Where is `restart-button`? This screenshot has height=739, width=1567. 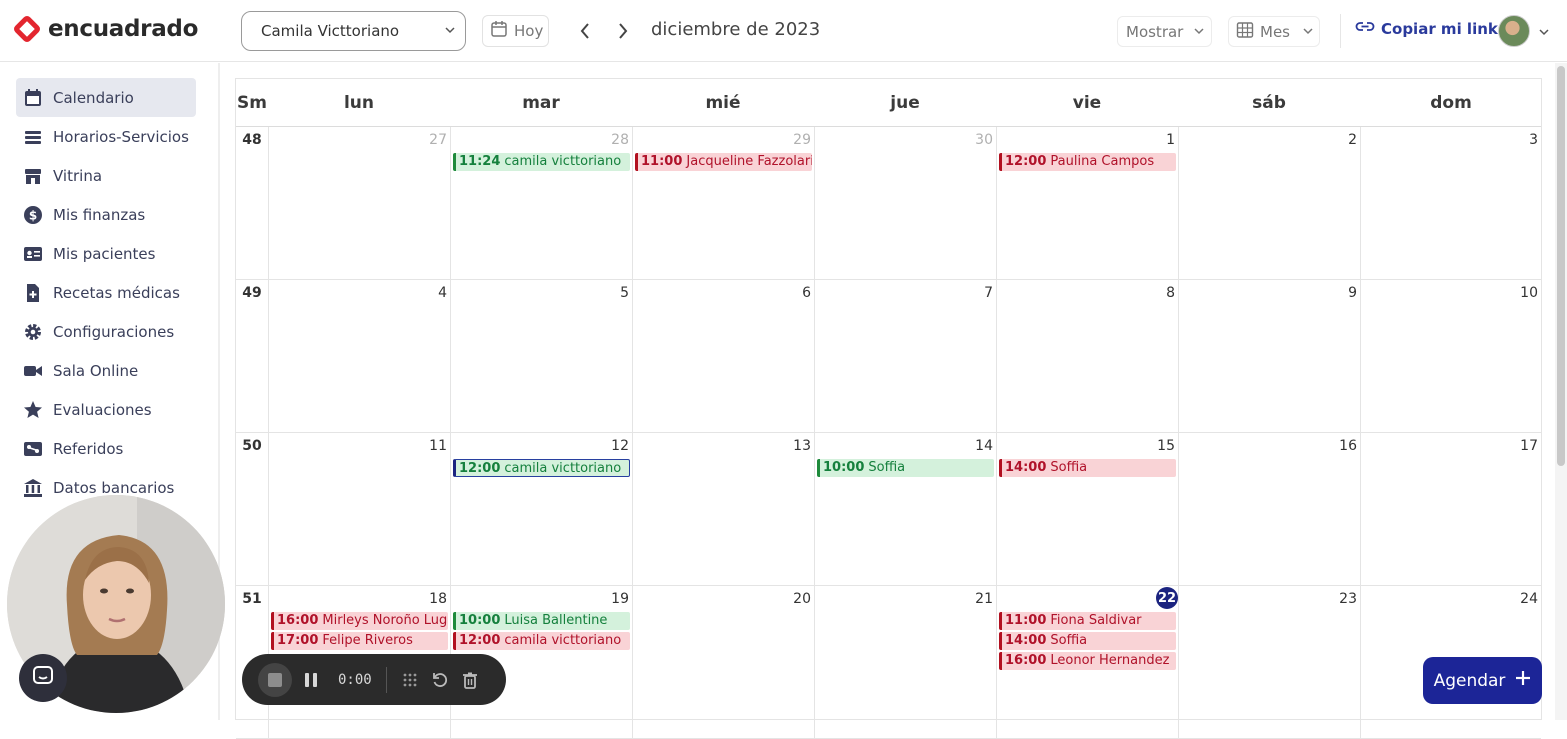 restart-button is located at coordinates (440, 680).